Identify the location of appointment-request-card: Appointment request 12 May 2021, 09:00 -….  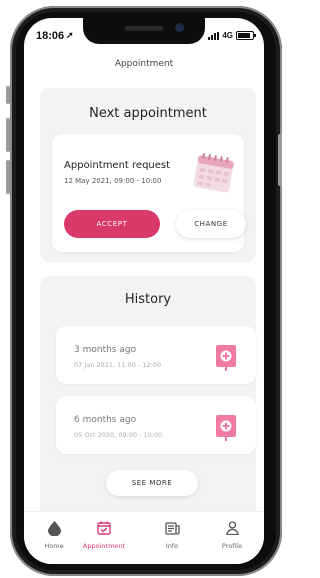
(149, 193).